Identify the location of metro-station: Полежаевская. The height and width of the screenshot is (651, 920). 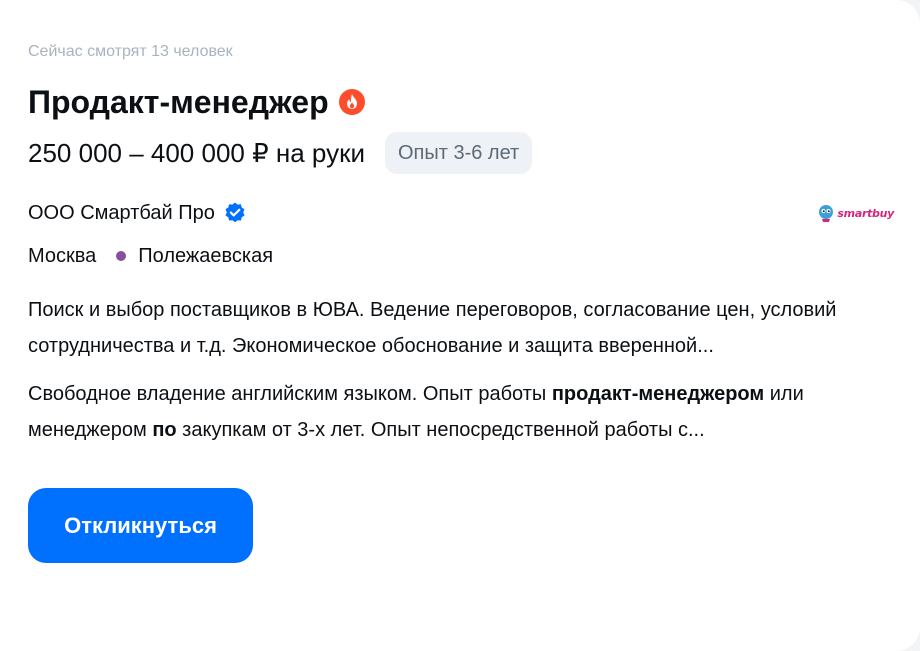
(206, 256).